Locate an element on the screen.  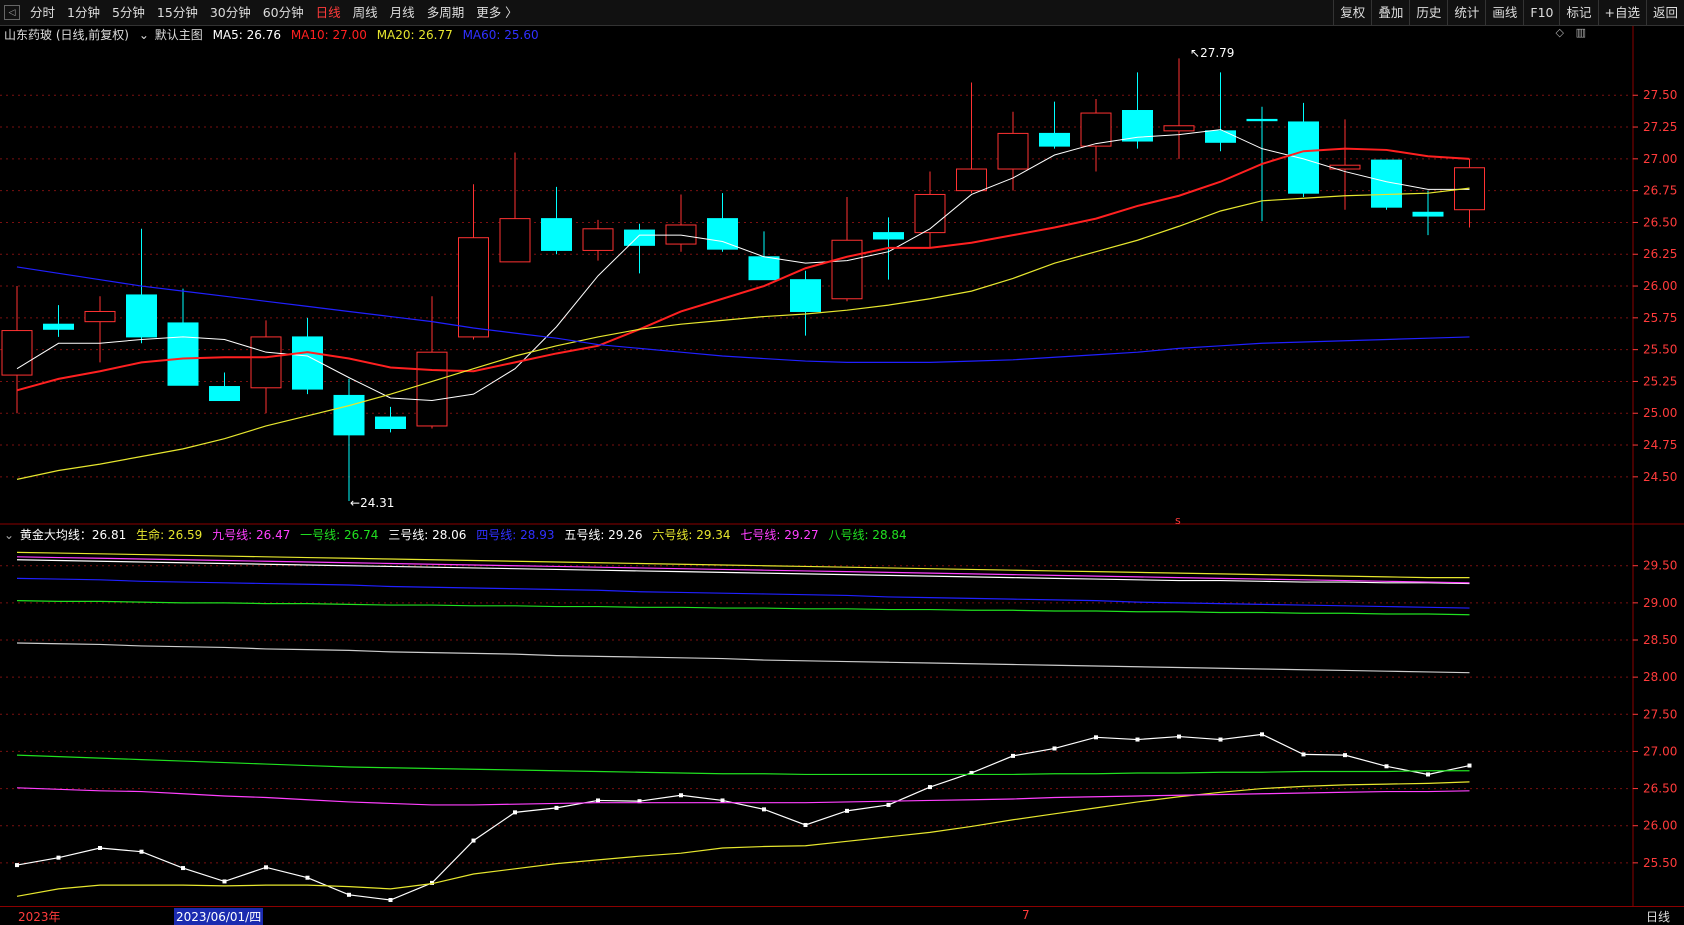
sub-tick-label: 29.50 is located at coordinates (1660, 566).